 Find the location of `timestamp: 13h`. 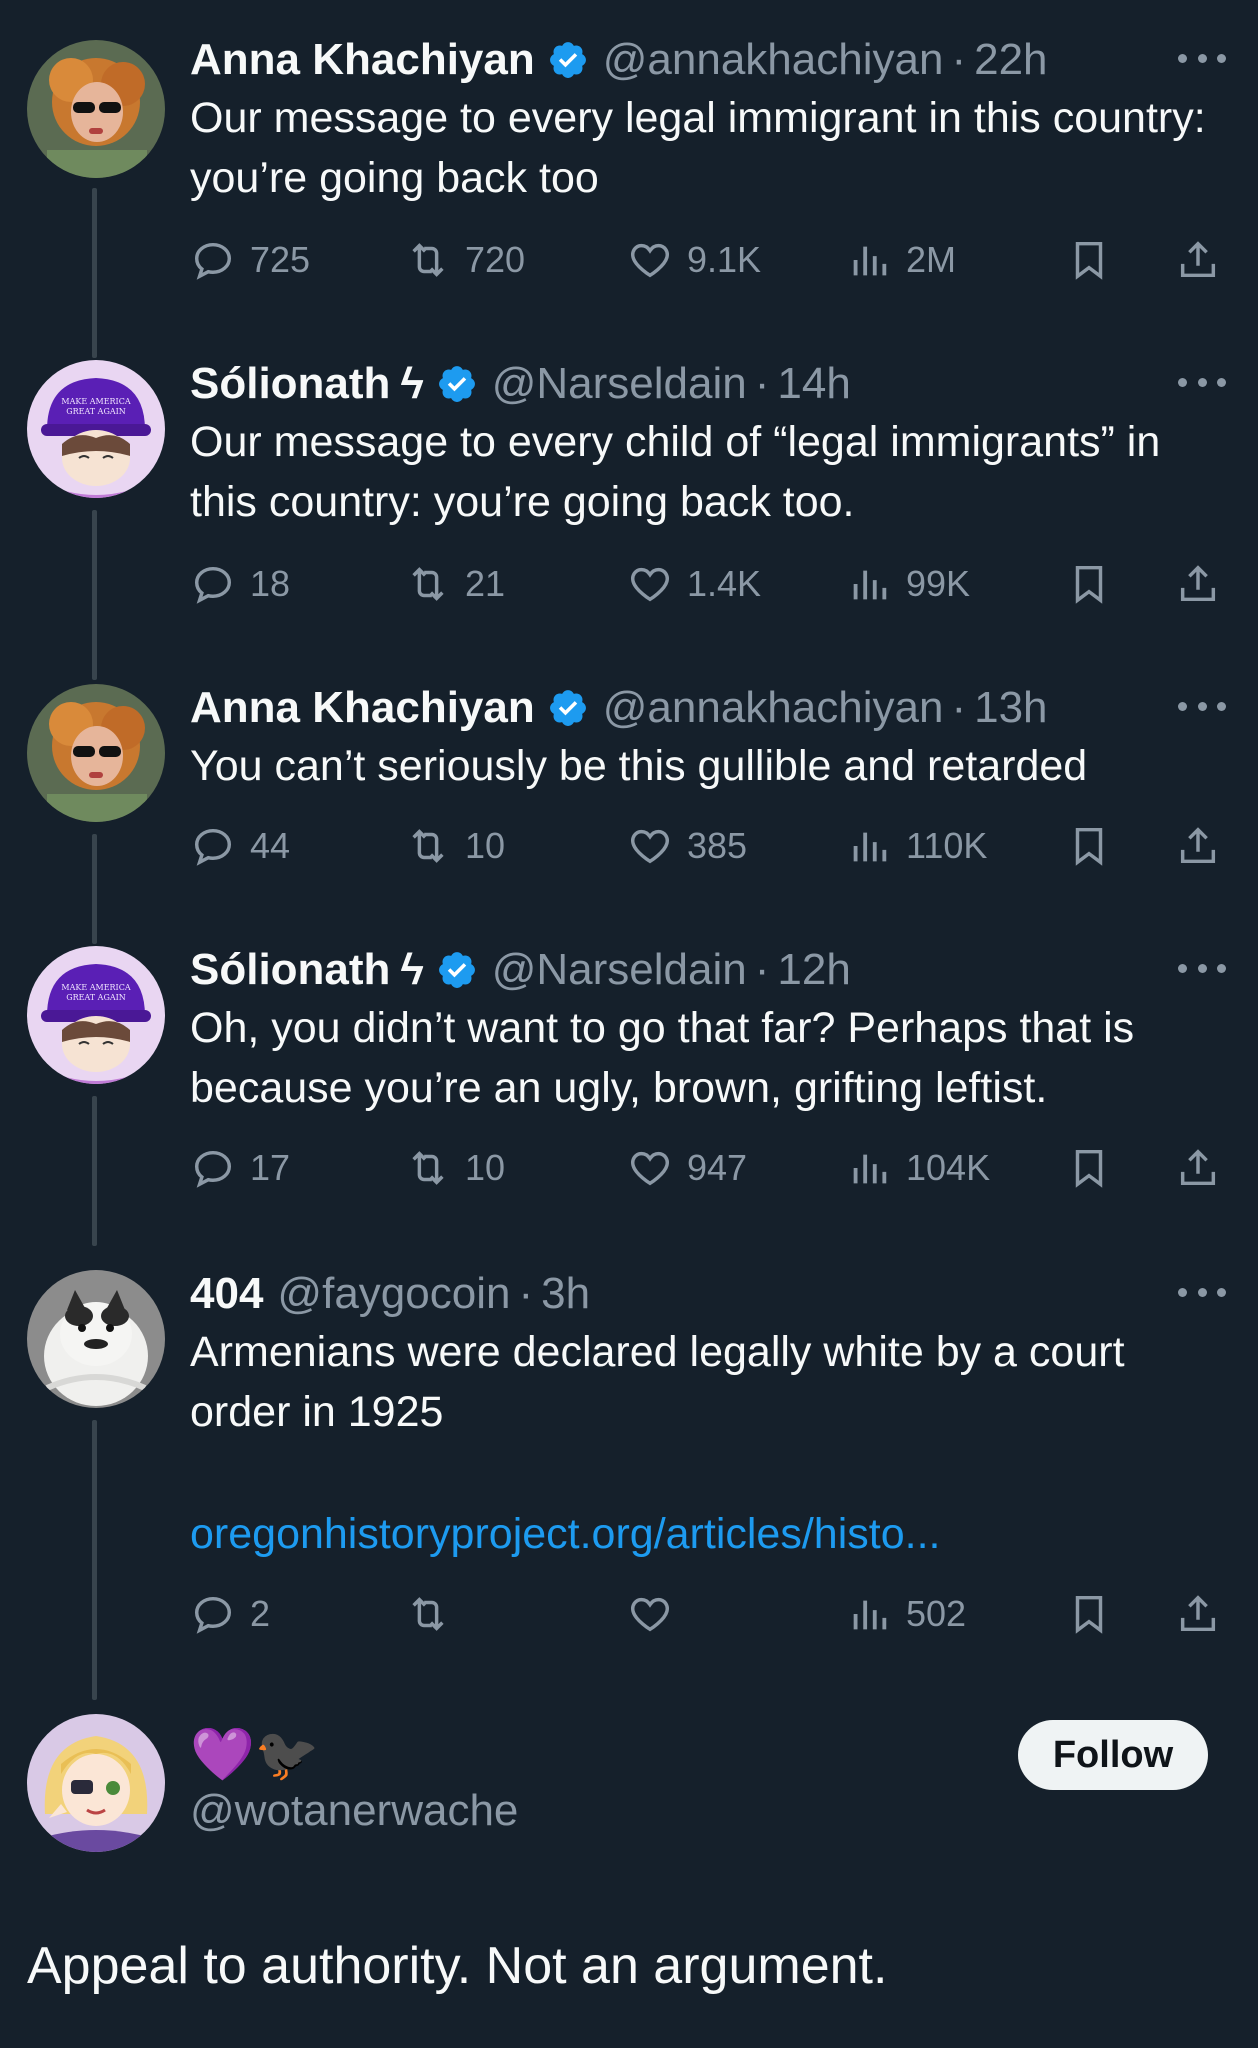

timestamp: 13h is located at coordinates (1010, 708).